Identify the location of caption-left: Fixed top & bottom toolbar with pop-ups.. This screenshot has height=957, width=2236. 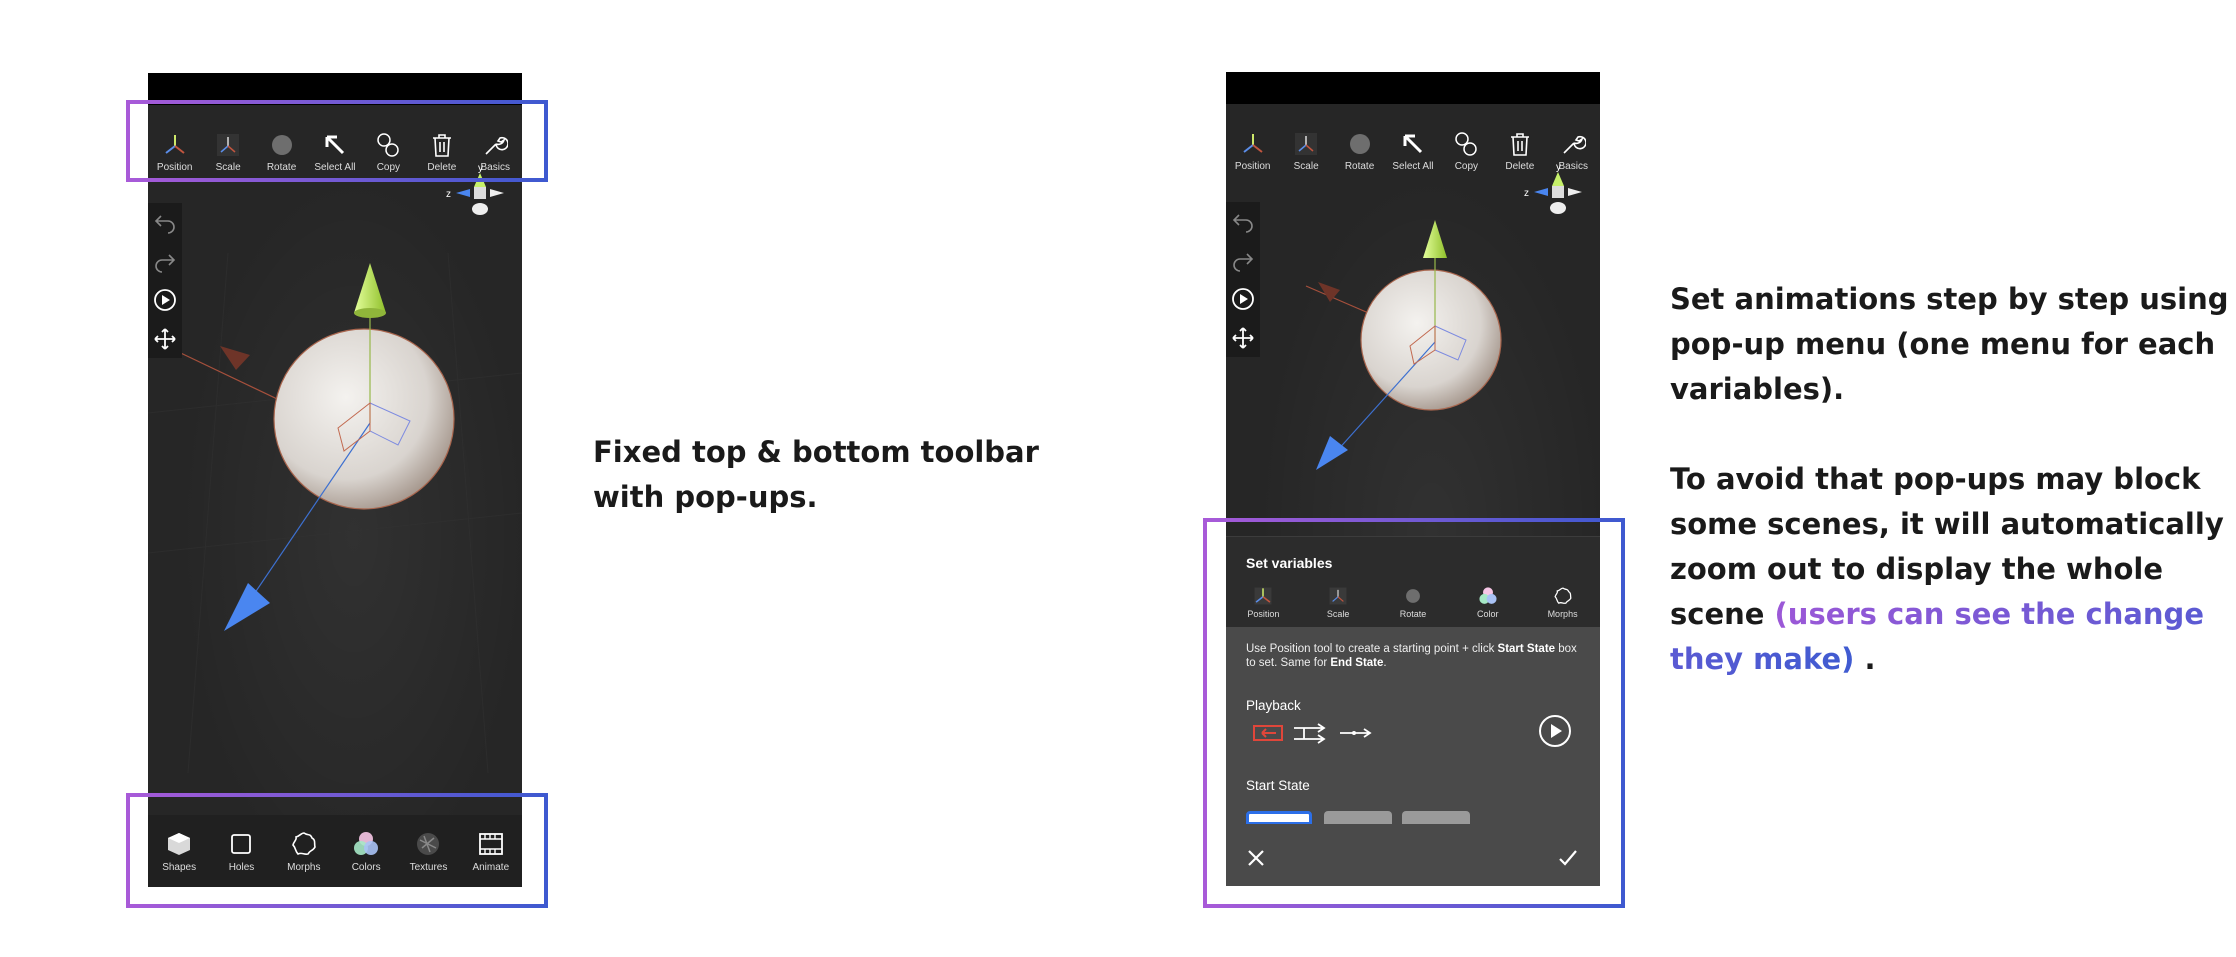
(816, 474).